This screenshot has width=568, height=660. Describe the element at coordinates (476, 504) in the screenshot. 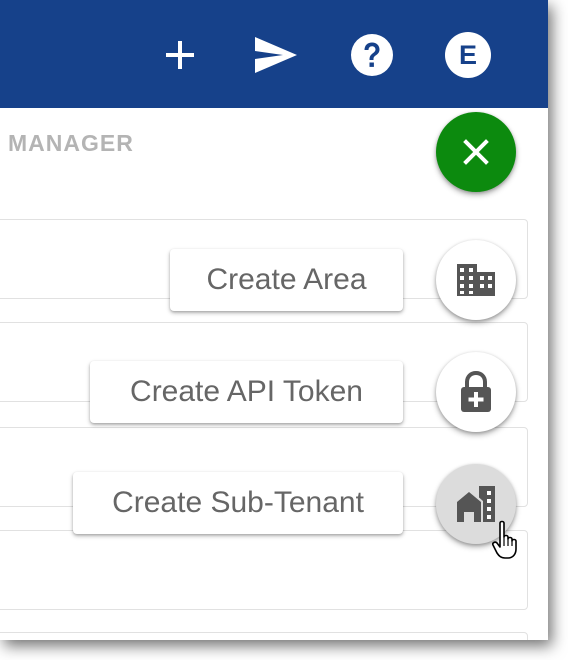

I see `home-building-icon` at that location.